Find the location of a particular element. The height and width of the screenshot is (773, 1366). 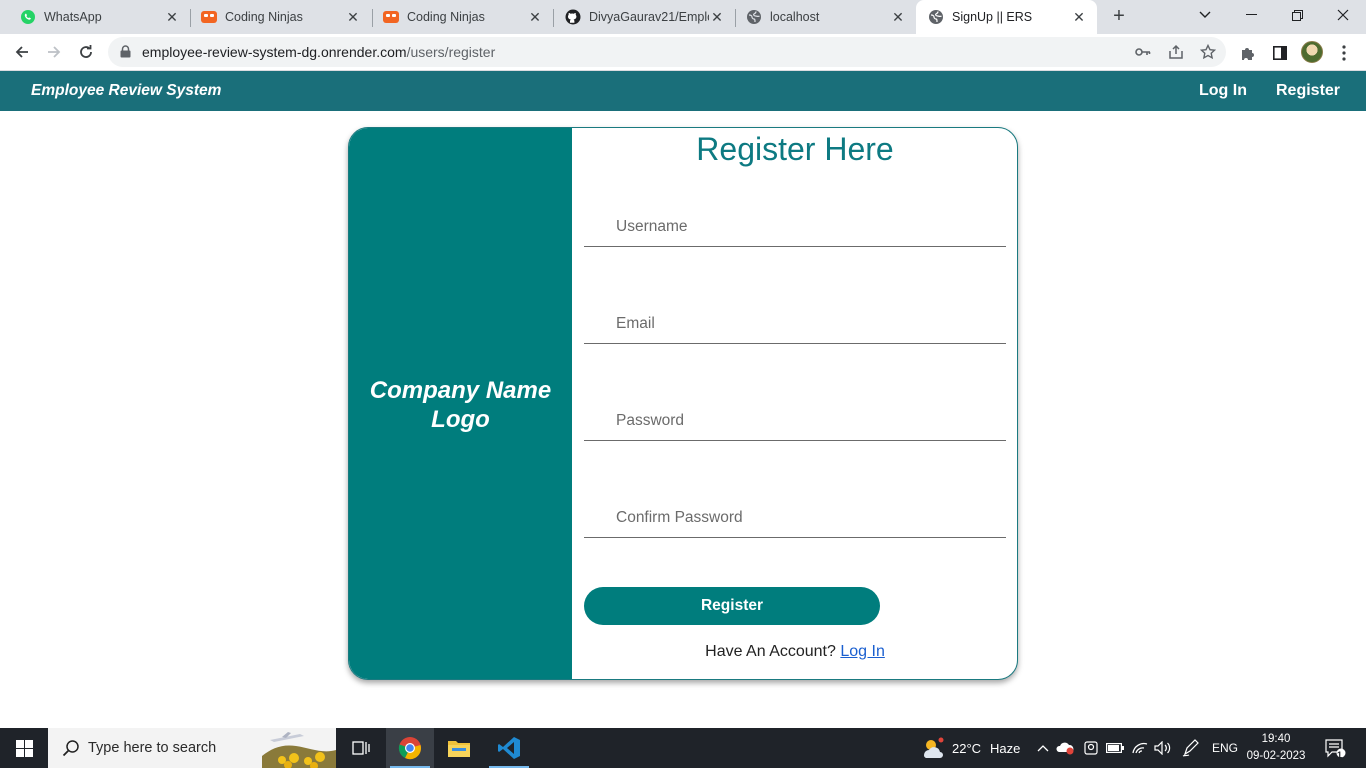

tab-title: SignUp || ERS is located at coordinates (992, 17).